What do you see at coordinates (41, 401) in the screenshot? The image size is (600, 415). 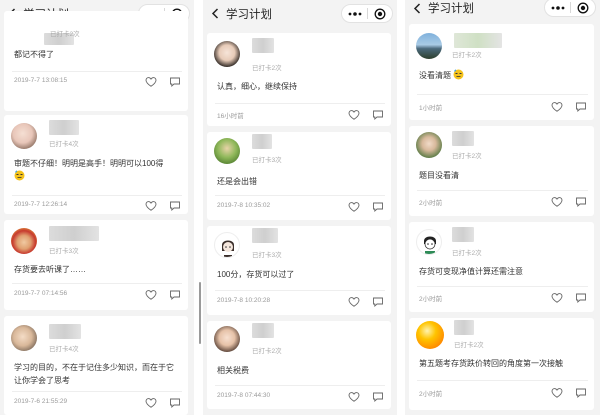 I see `post-time: 2019-7-6 21:55:29` at bounding box center [41, 401].